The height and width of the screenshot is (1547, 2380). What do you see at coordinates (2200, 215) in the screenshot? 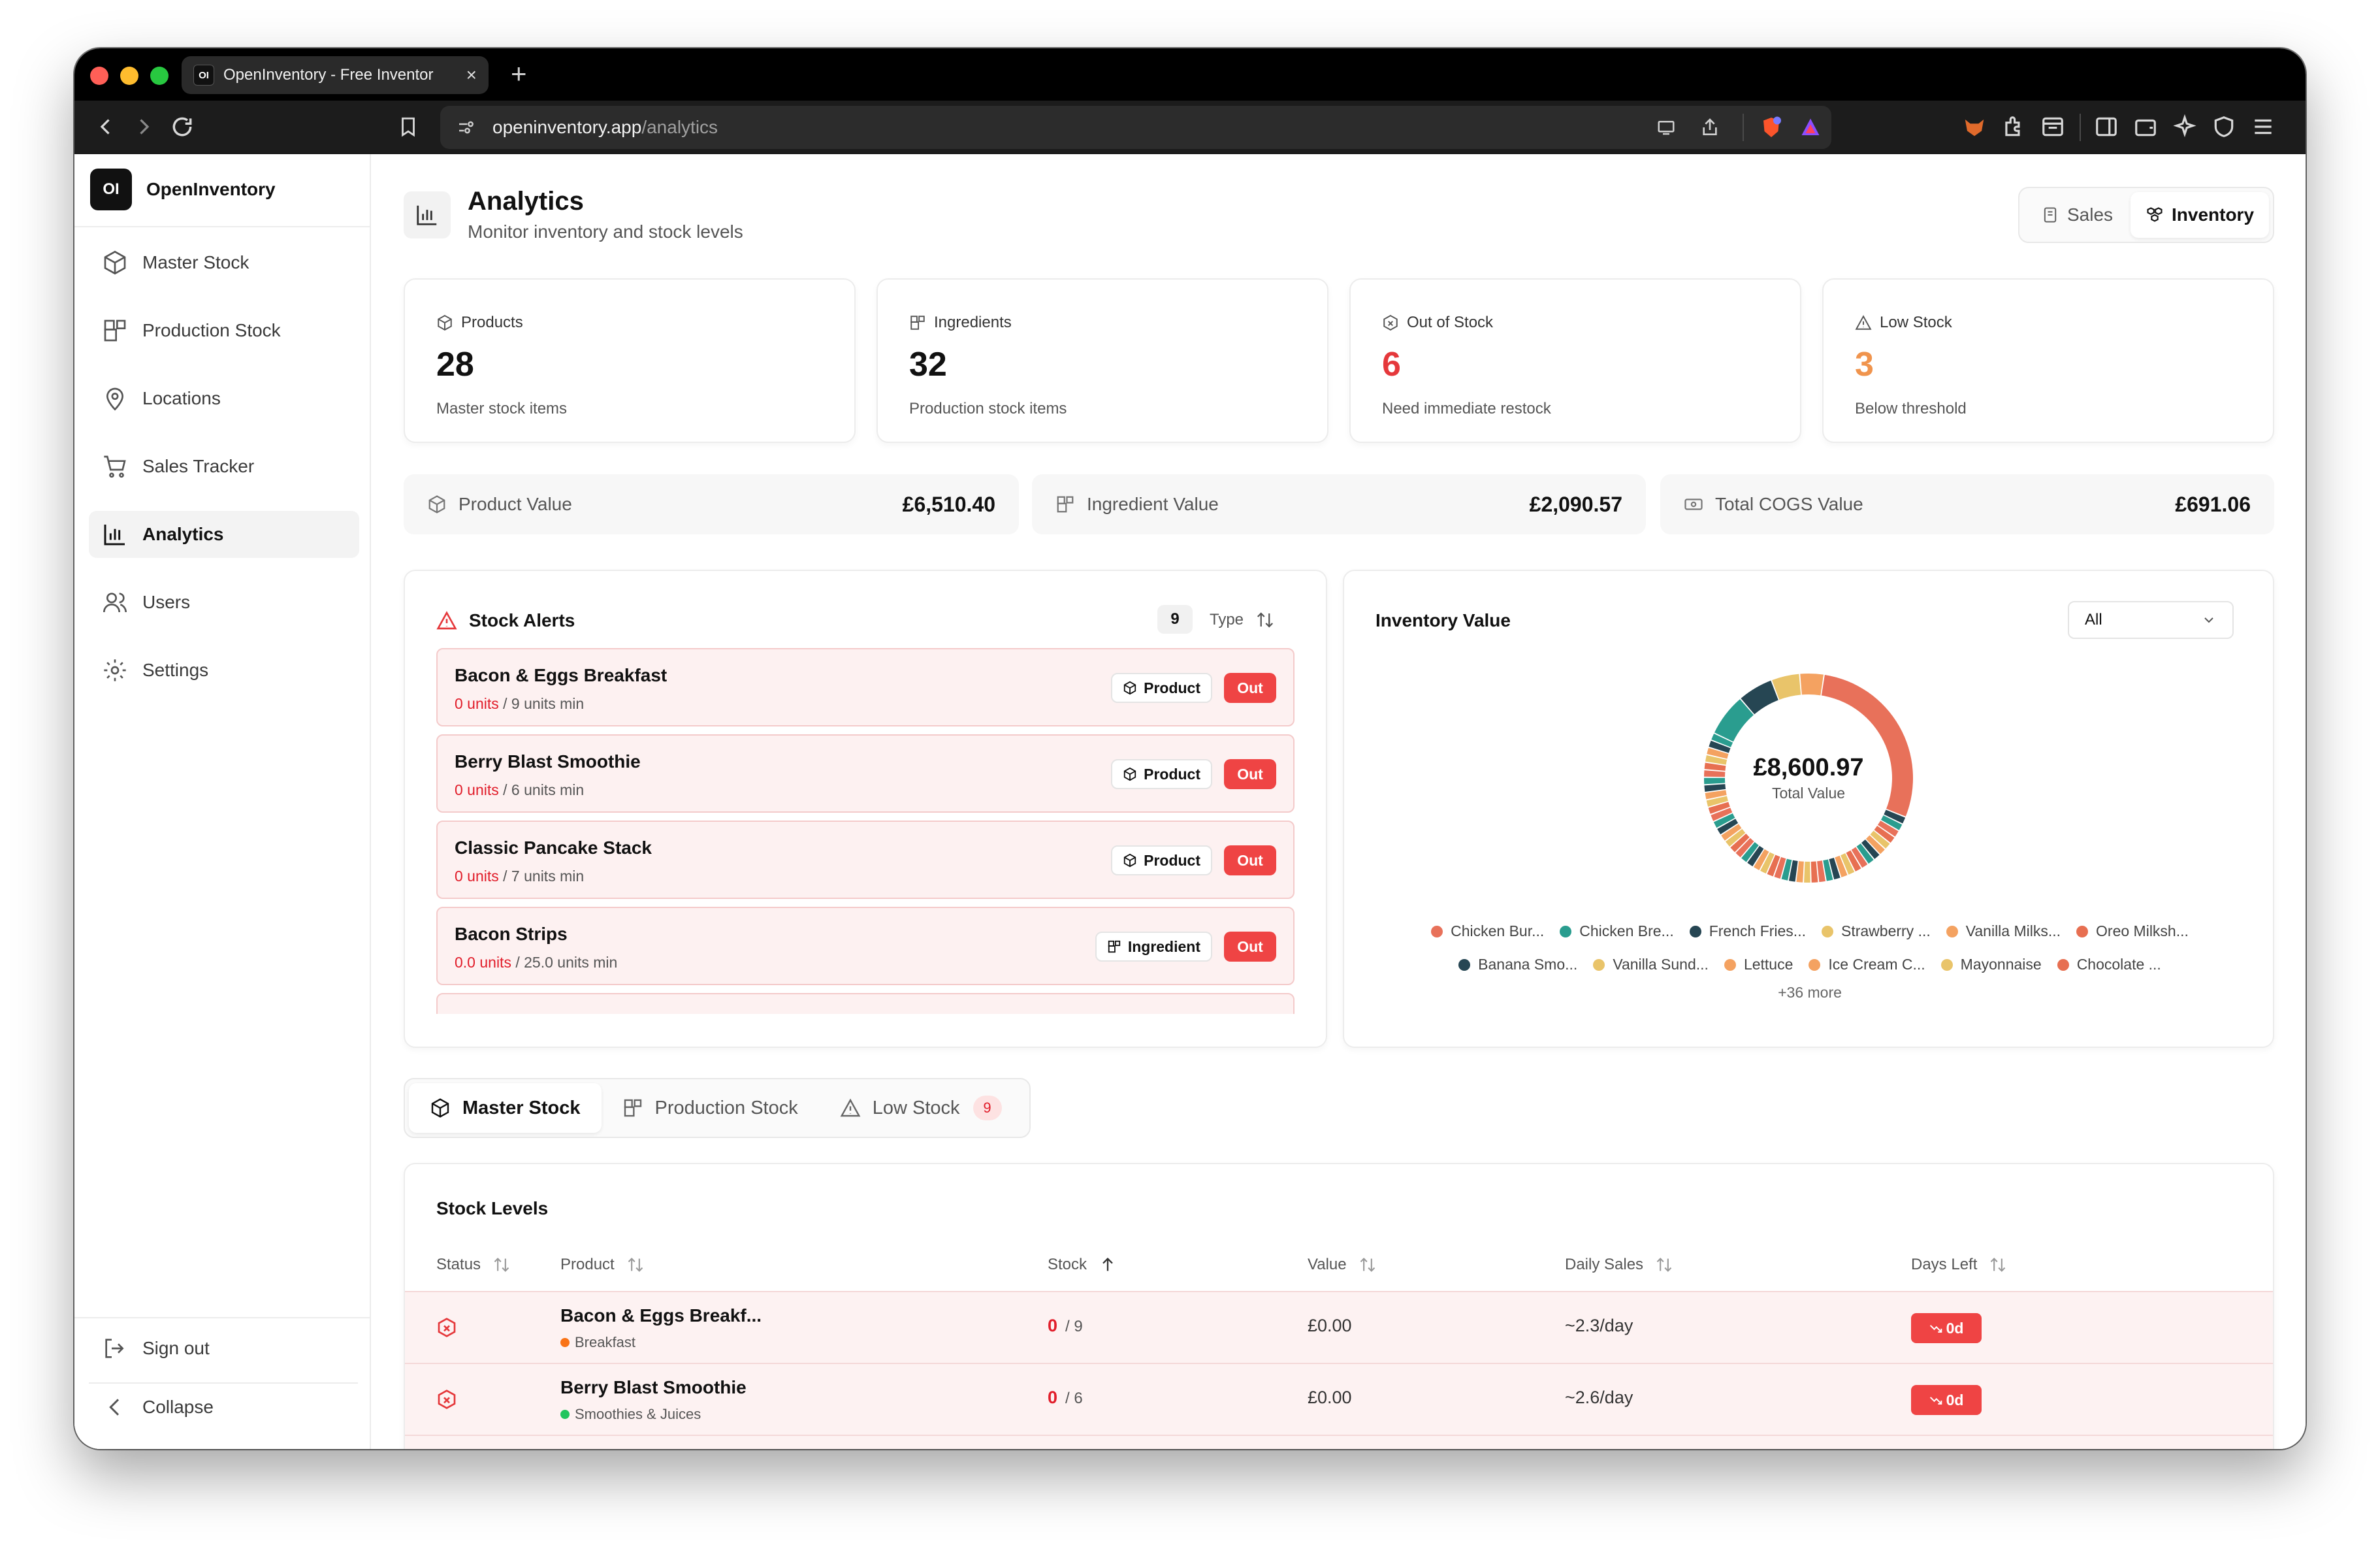
I see `inventory-toggle: Inventory` at bounding box center [2200, 215].